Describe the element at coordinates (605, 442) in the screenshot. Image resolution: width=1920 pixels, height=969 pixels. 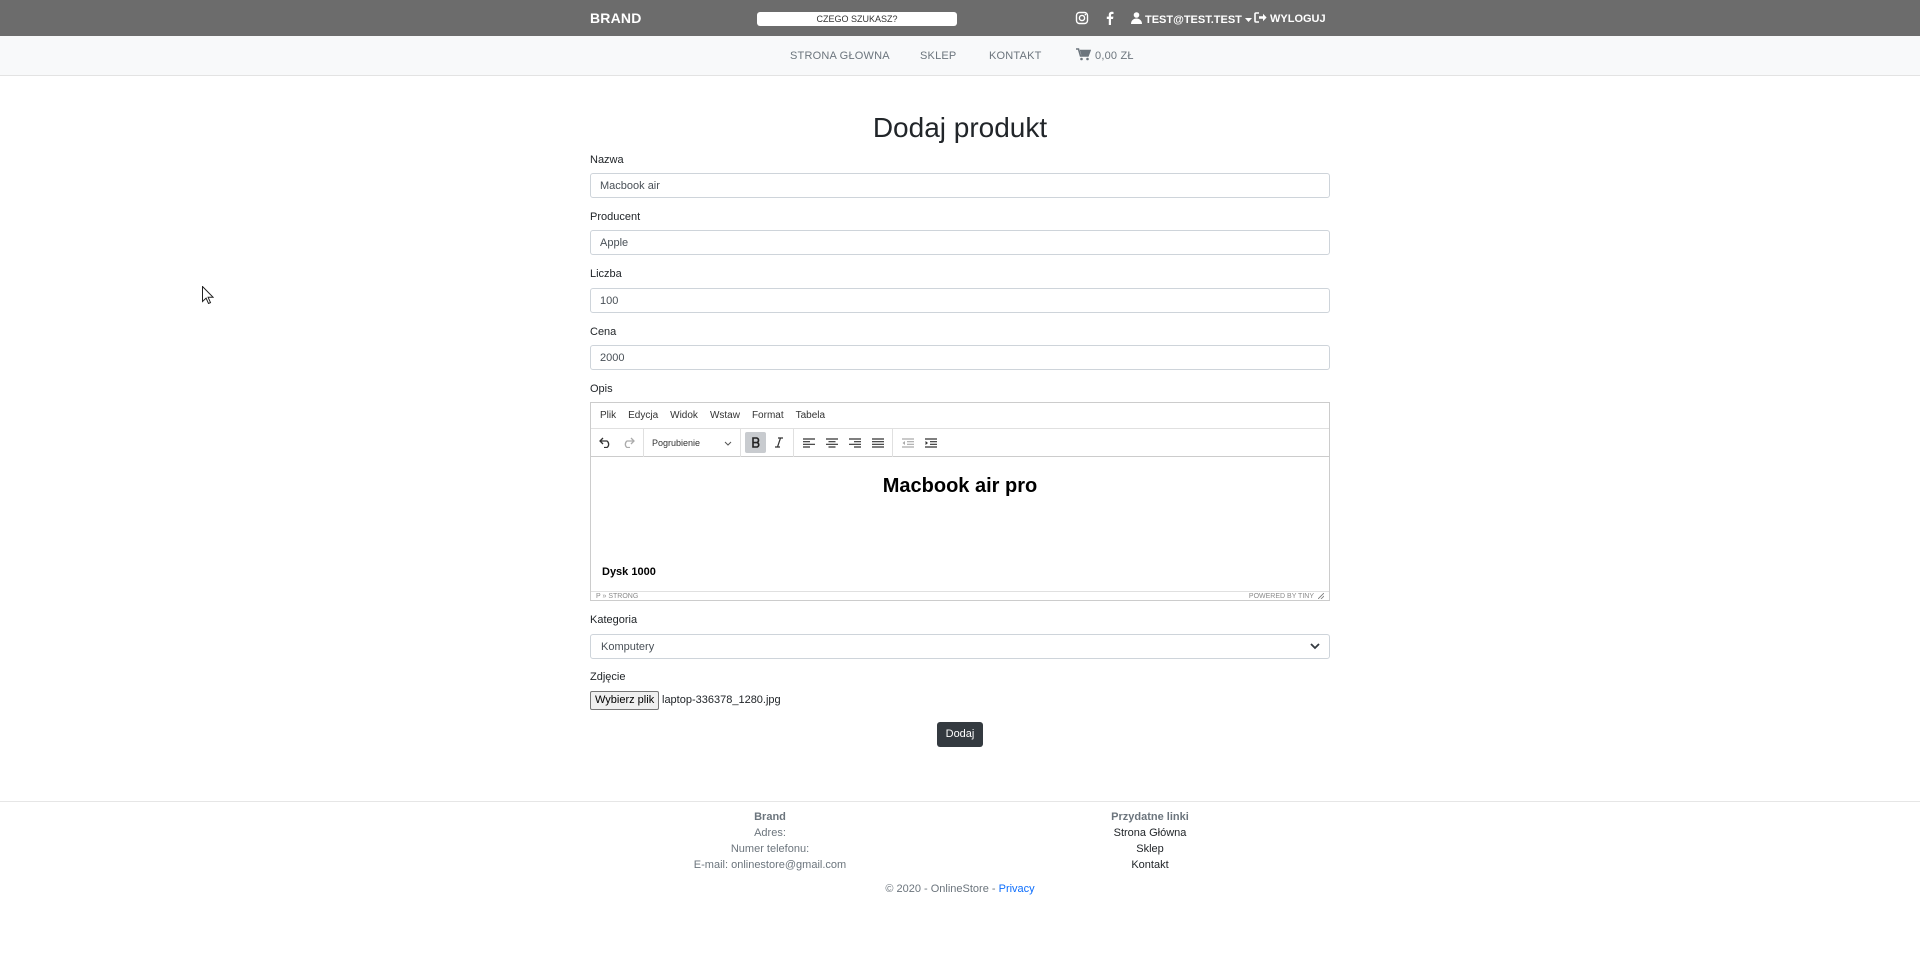
I see `undo-icon` at that location.